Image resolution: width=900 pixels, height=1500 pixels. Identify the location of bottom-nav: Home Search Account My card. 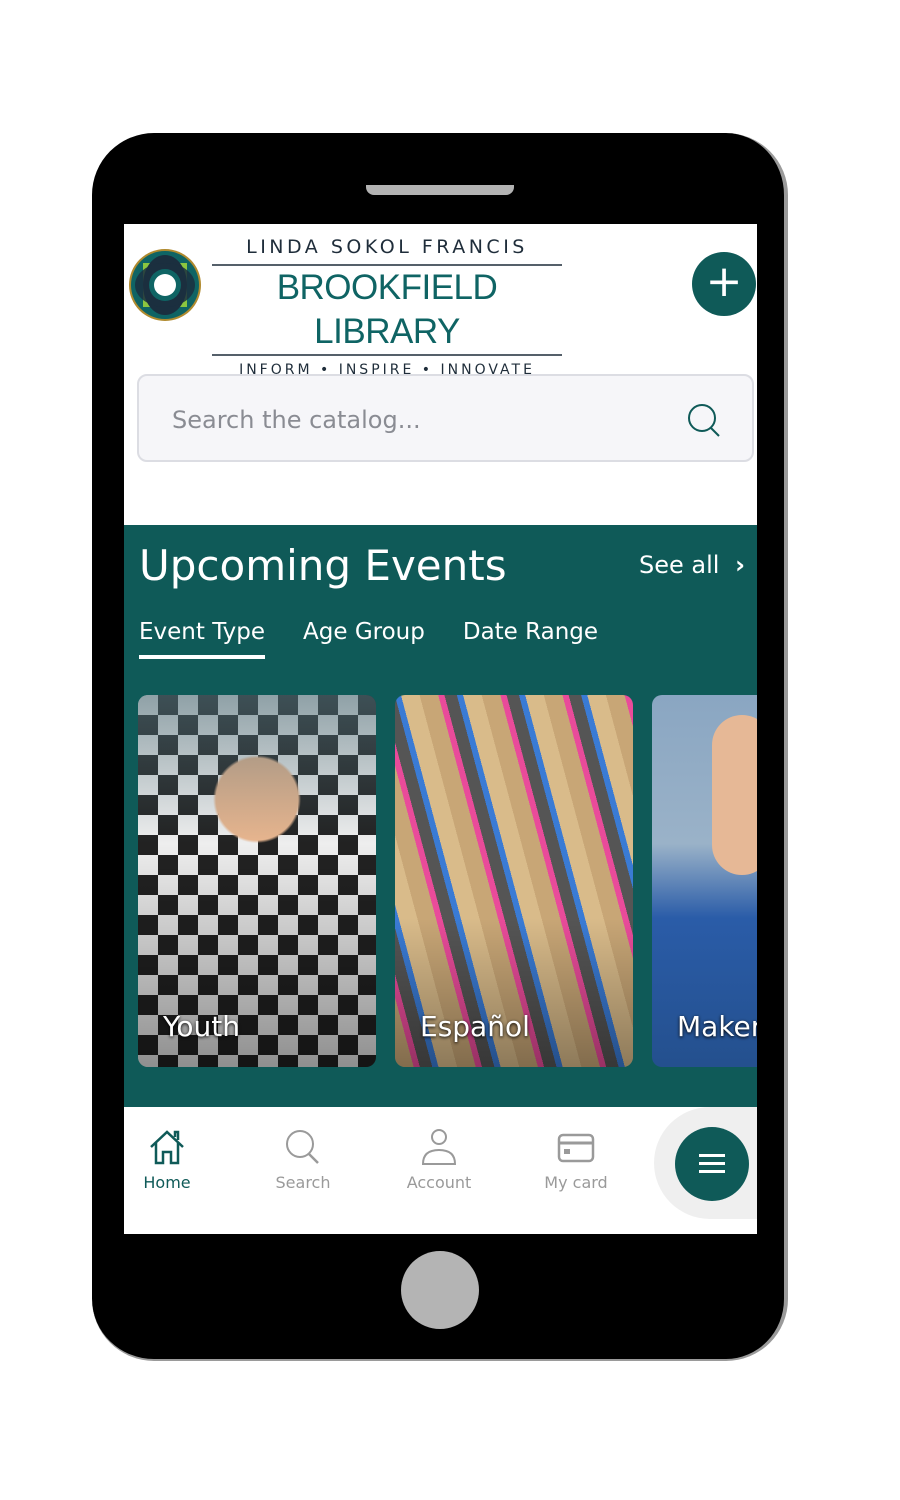
(440, 1170).